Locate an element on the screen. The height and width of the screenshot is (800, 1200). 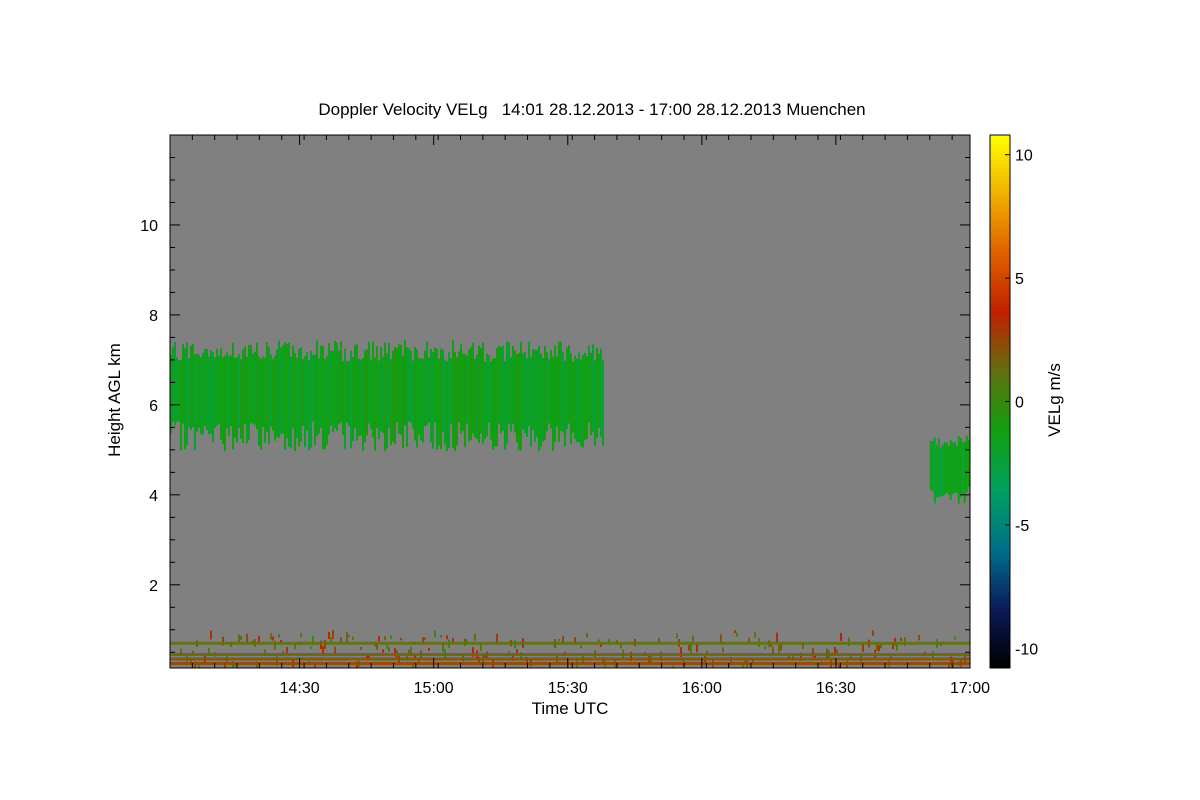
x-tick-label: 15:30 is located at coordinates (568, 688).